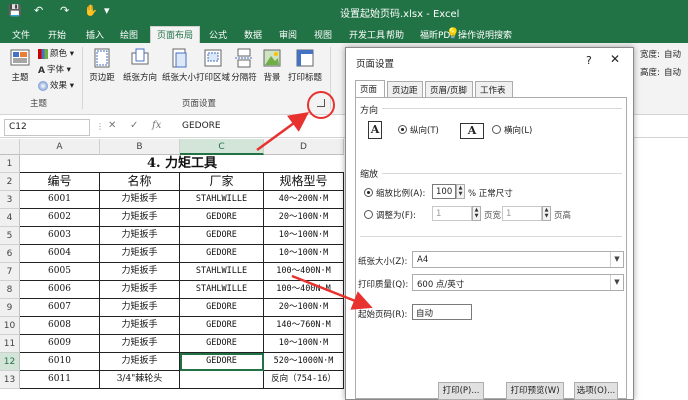  Describe the element at coordinates (672, 73) in the screenshot. I see `scale-height-value: 自动` at that location.